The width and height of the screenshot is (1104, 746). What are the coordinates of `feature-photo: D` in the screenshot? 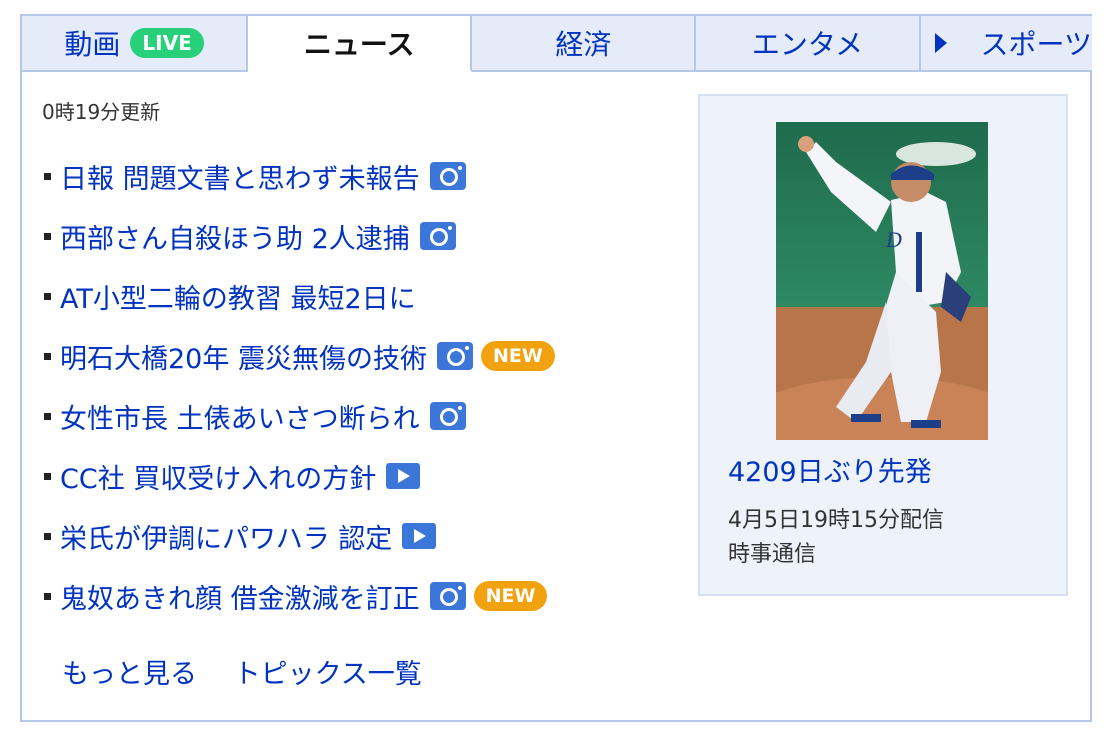 It's located at (882, 281).